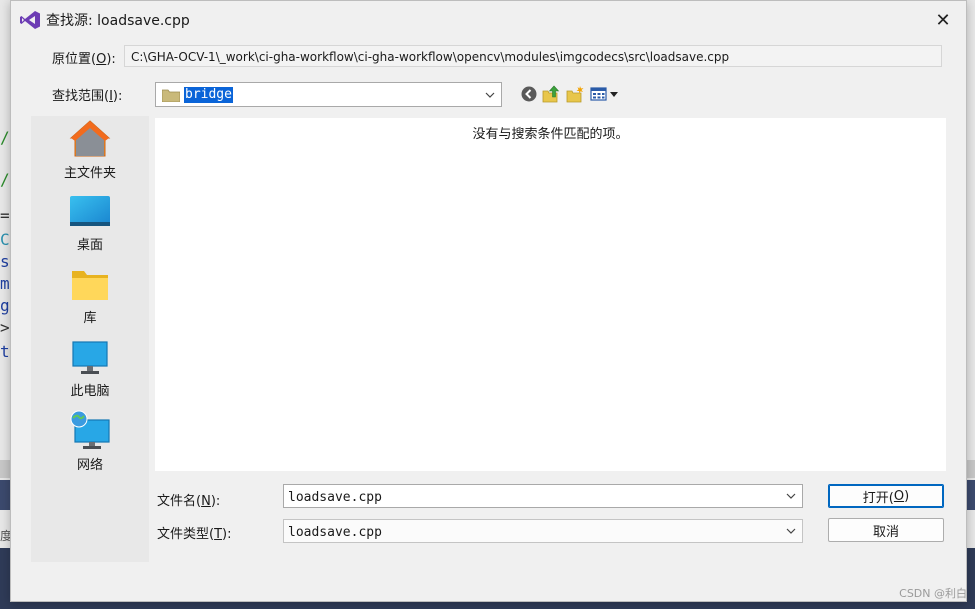 The width and height of the screenshot is (975, 609). I want to click on file-type-value: loadsave.cpp, so click(335, 532).